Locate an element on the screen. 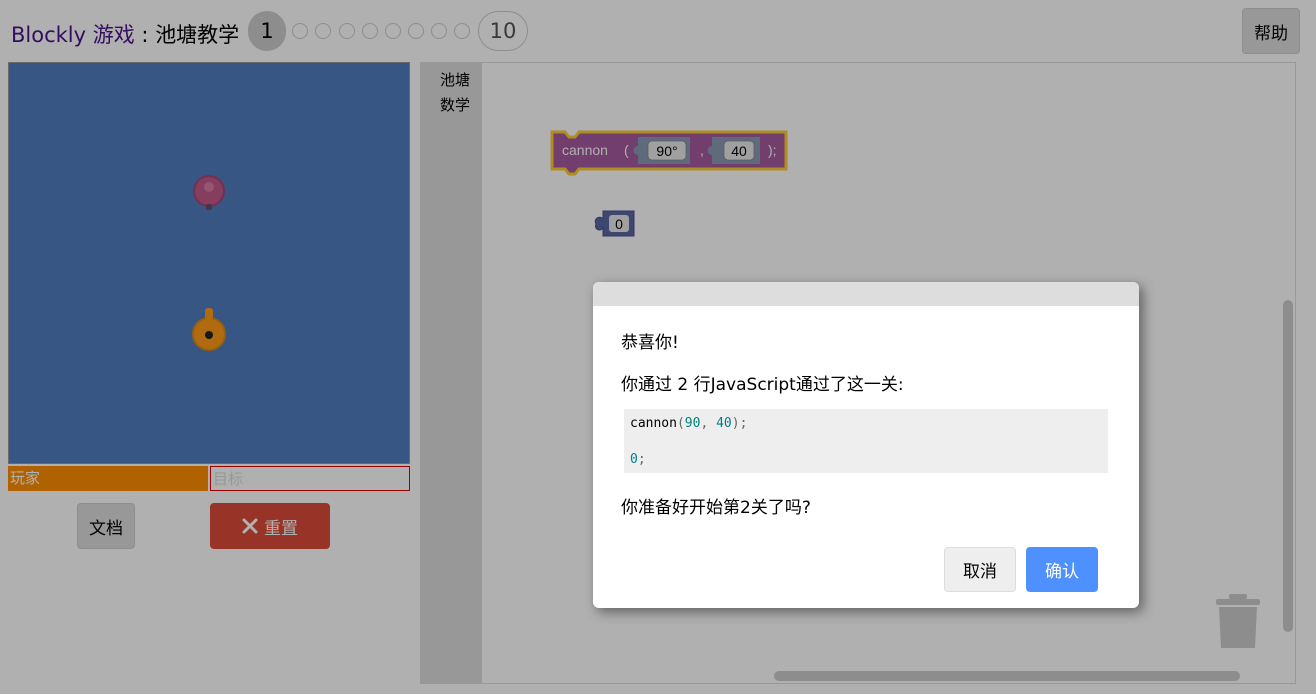 The width and height of the screenshot is (1316, 694). code-line-2: 0; is located at coordinates (638, 459).